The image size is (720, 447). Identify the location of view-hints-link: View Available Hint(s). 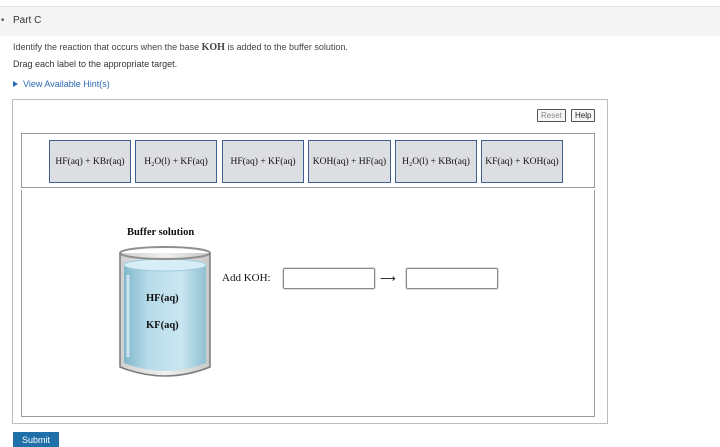
(61, 84).